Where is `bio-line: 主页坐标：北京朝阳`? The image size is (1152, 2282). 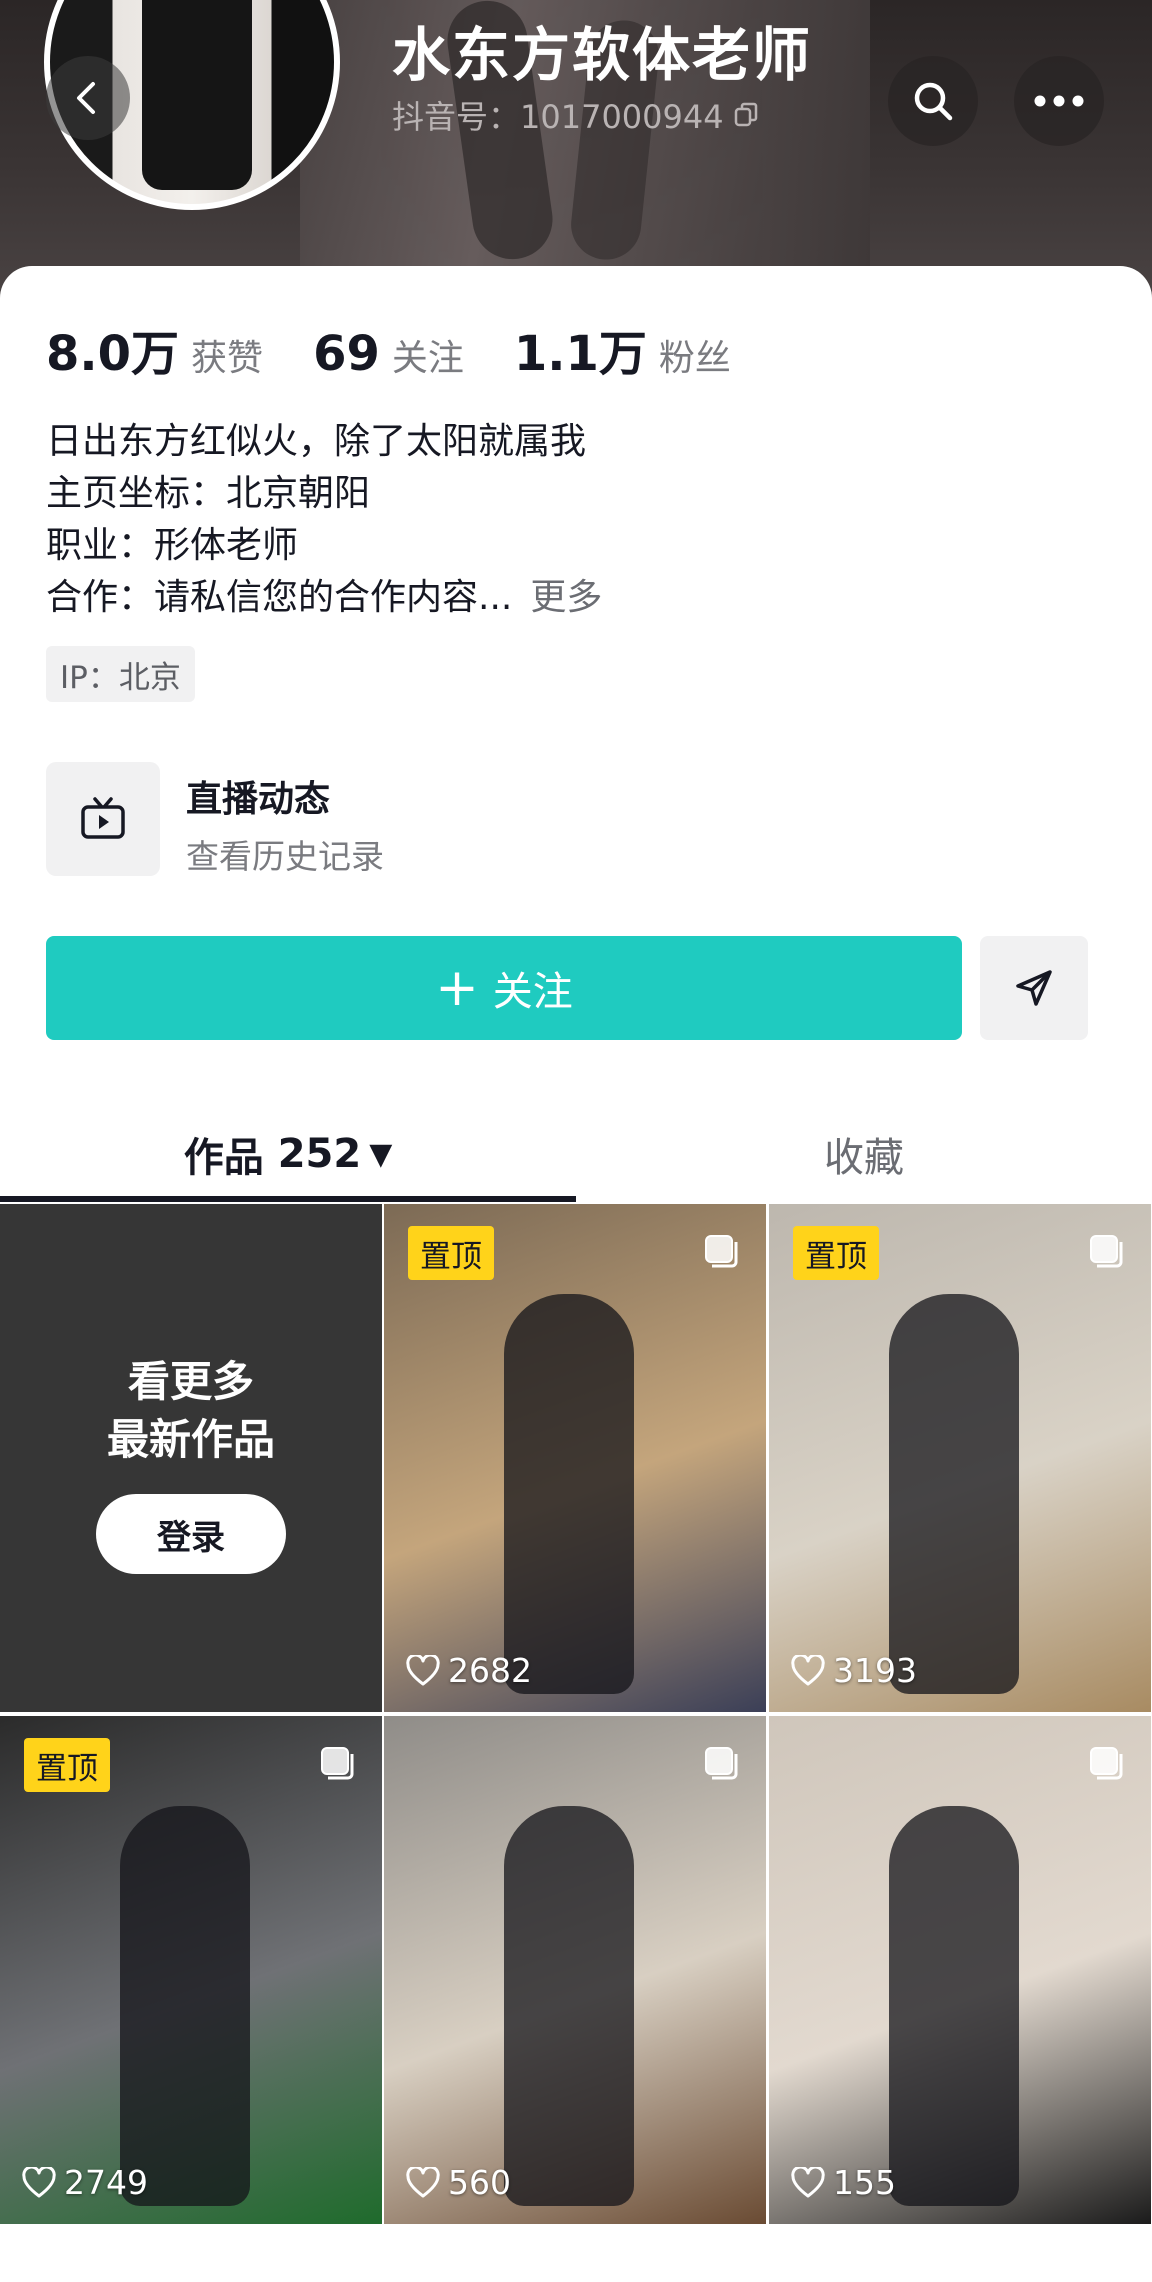
bio-line: 主页坐标：北京朝阳 is located at coordinates (208, 493).